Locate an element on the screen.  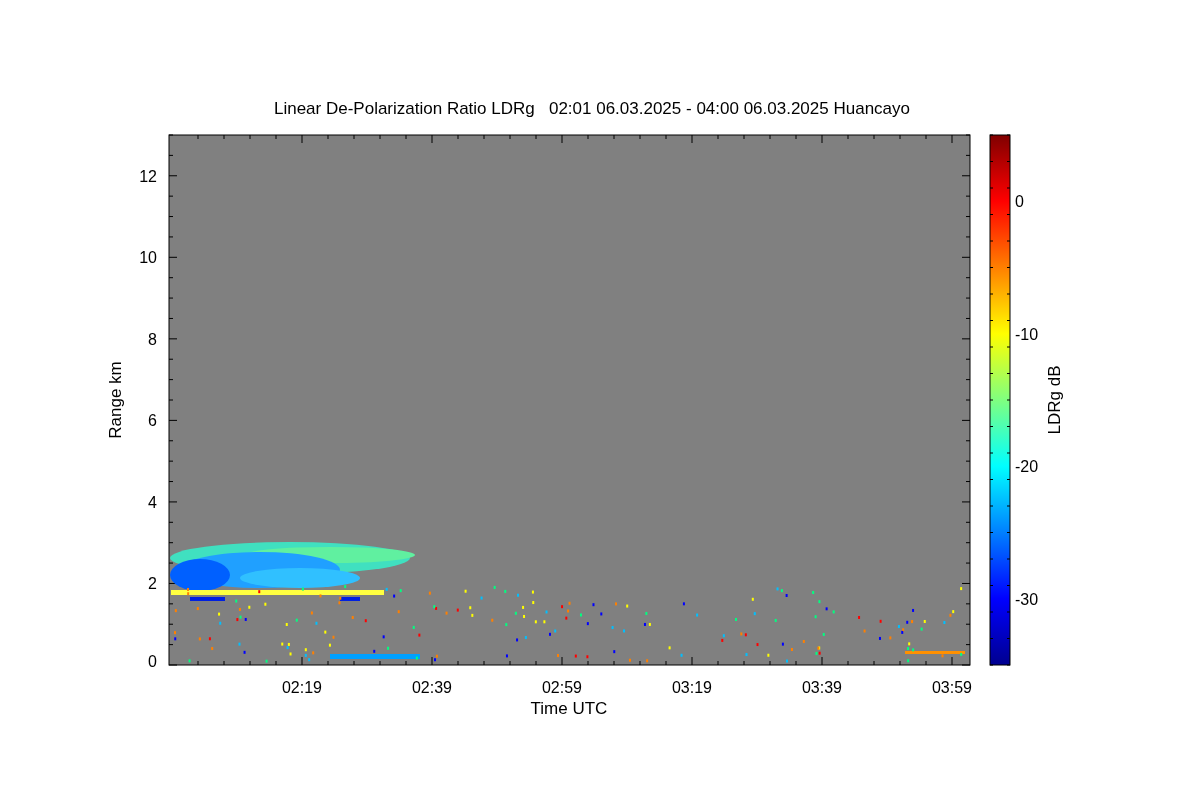
colorbar-tick-label: 0 is located at coordinates (1019, 202).